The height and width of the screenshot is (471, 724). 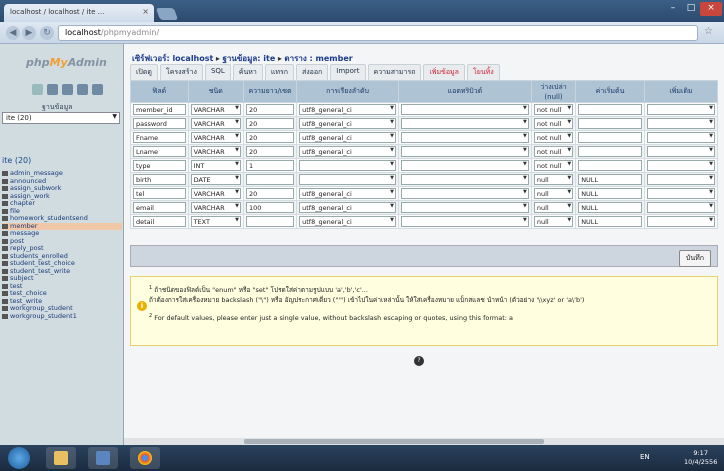 What do you see at coordinates (419, 361) in the screenshot?
I see `help-icon: ?` at bounding box center [419, 361].